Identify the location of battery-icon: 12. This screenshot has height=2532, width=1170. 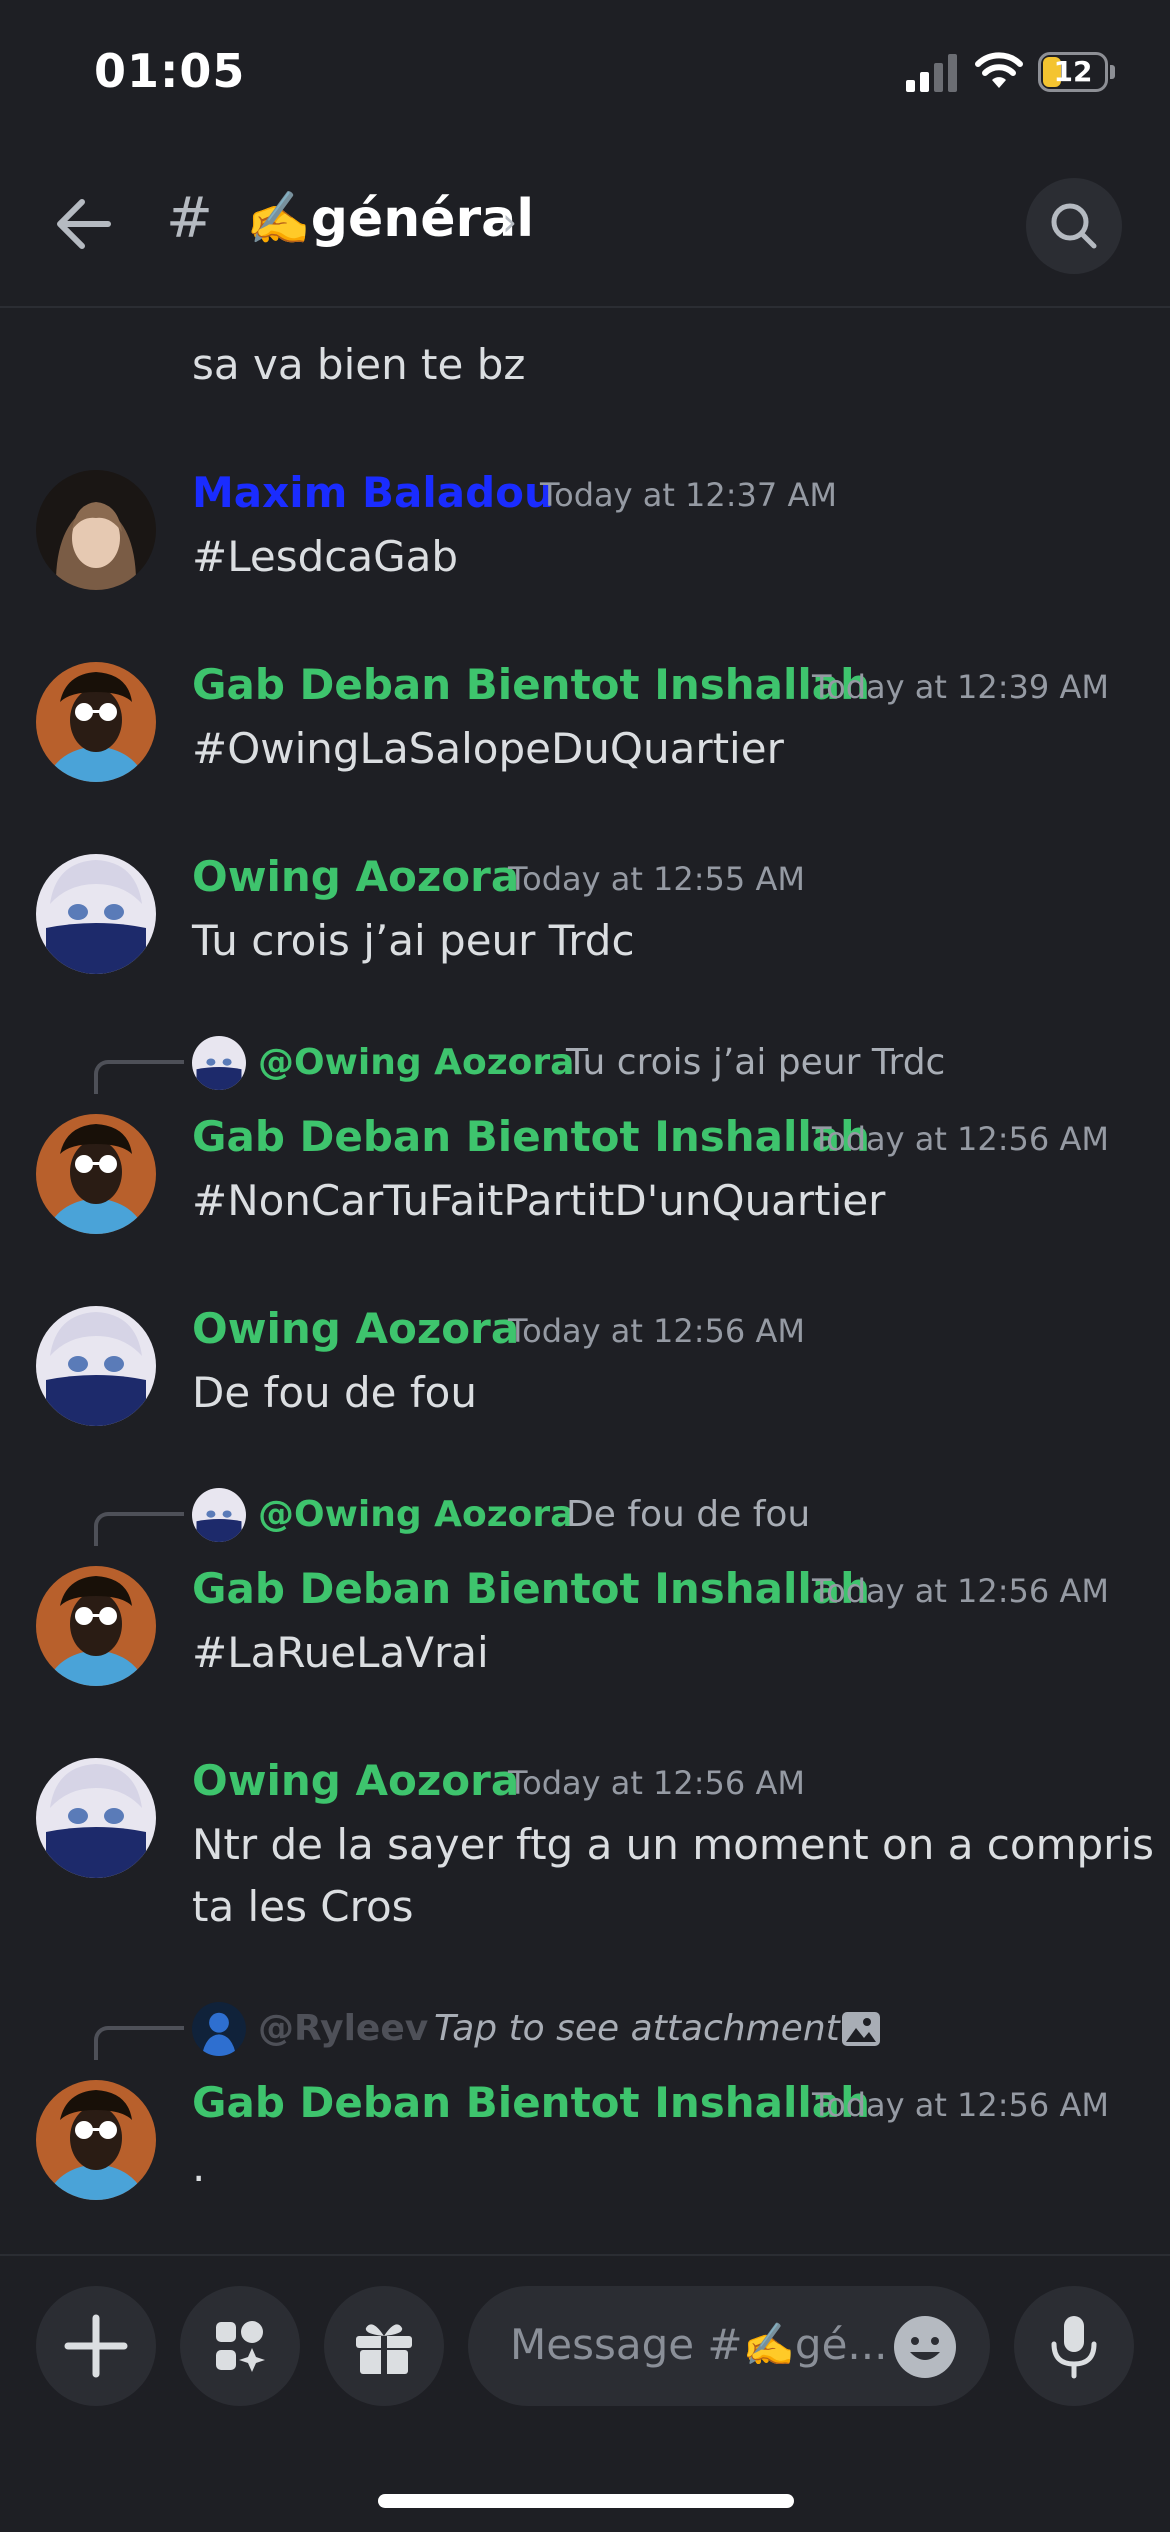
(1076, 72).